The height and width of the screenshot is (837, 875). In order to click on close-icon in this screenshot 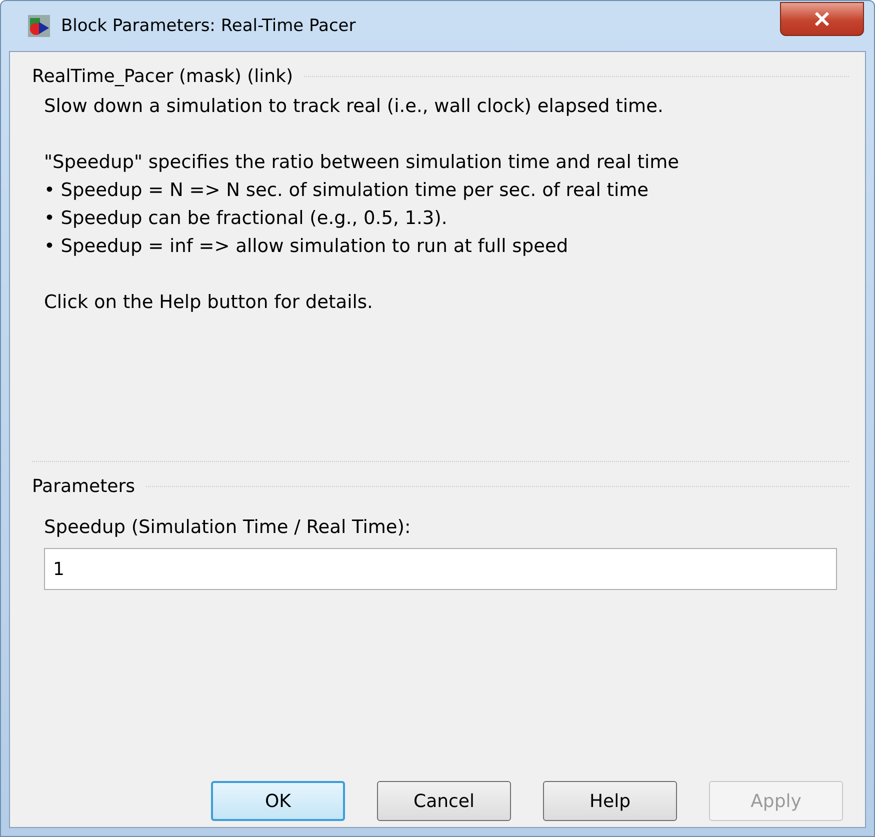, I will do `click(822, 19)`.